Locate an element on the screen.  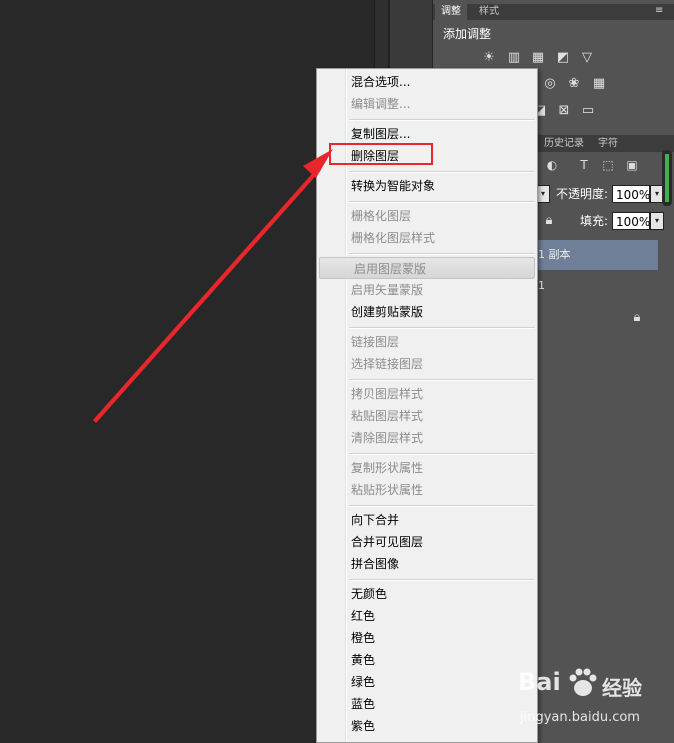
arrow-head is located at coordinates (318, 163).